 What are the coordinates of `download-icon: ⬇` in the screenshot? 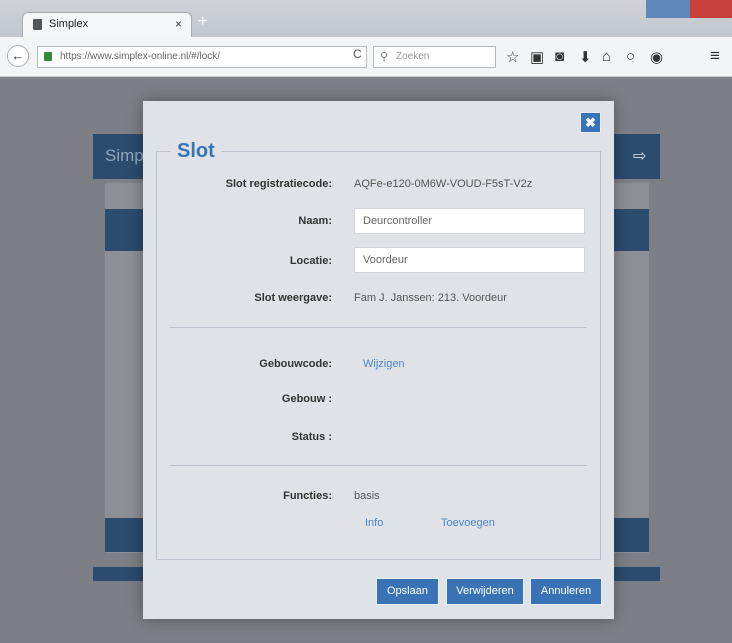 It's located at (585, 57).